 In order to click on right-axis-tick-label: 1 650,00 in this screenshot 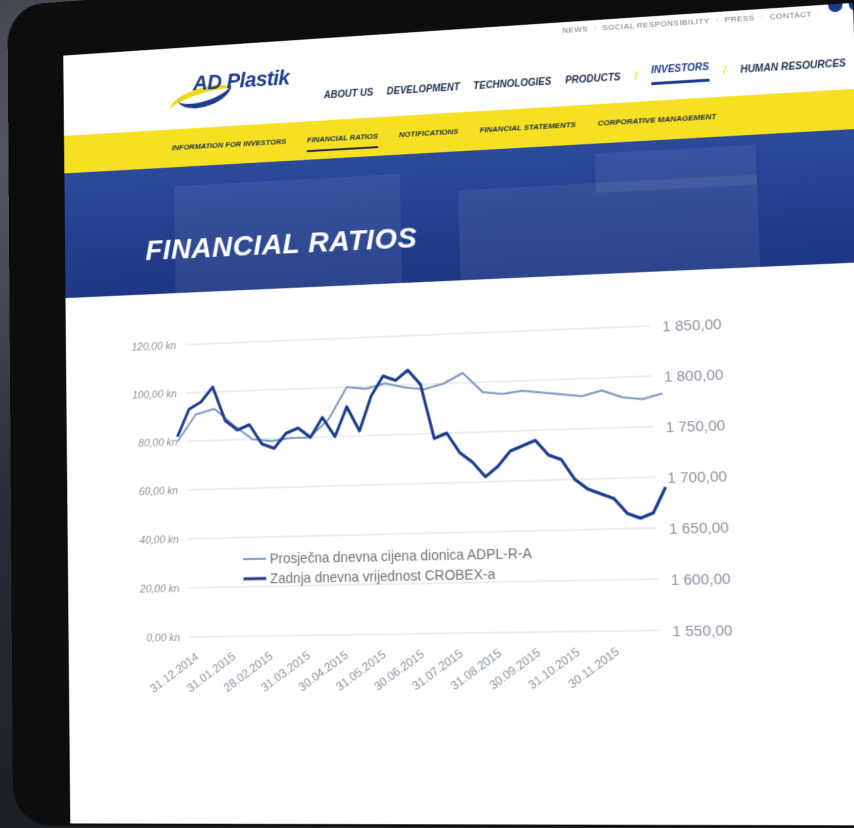, I will do `click(699, 529)`.